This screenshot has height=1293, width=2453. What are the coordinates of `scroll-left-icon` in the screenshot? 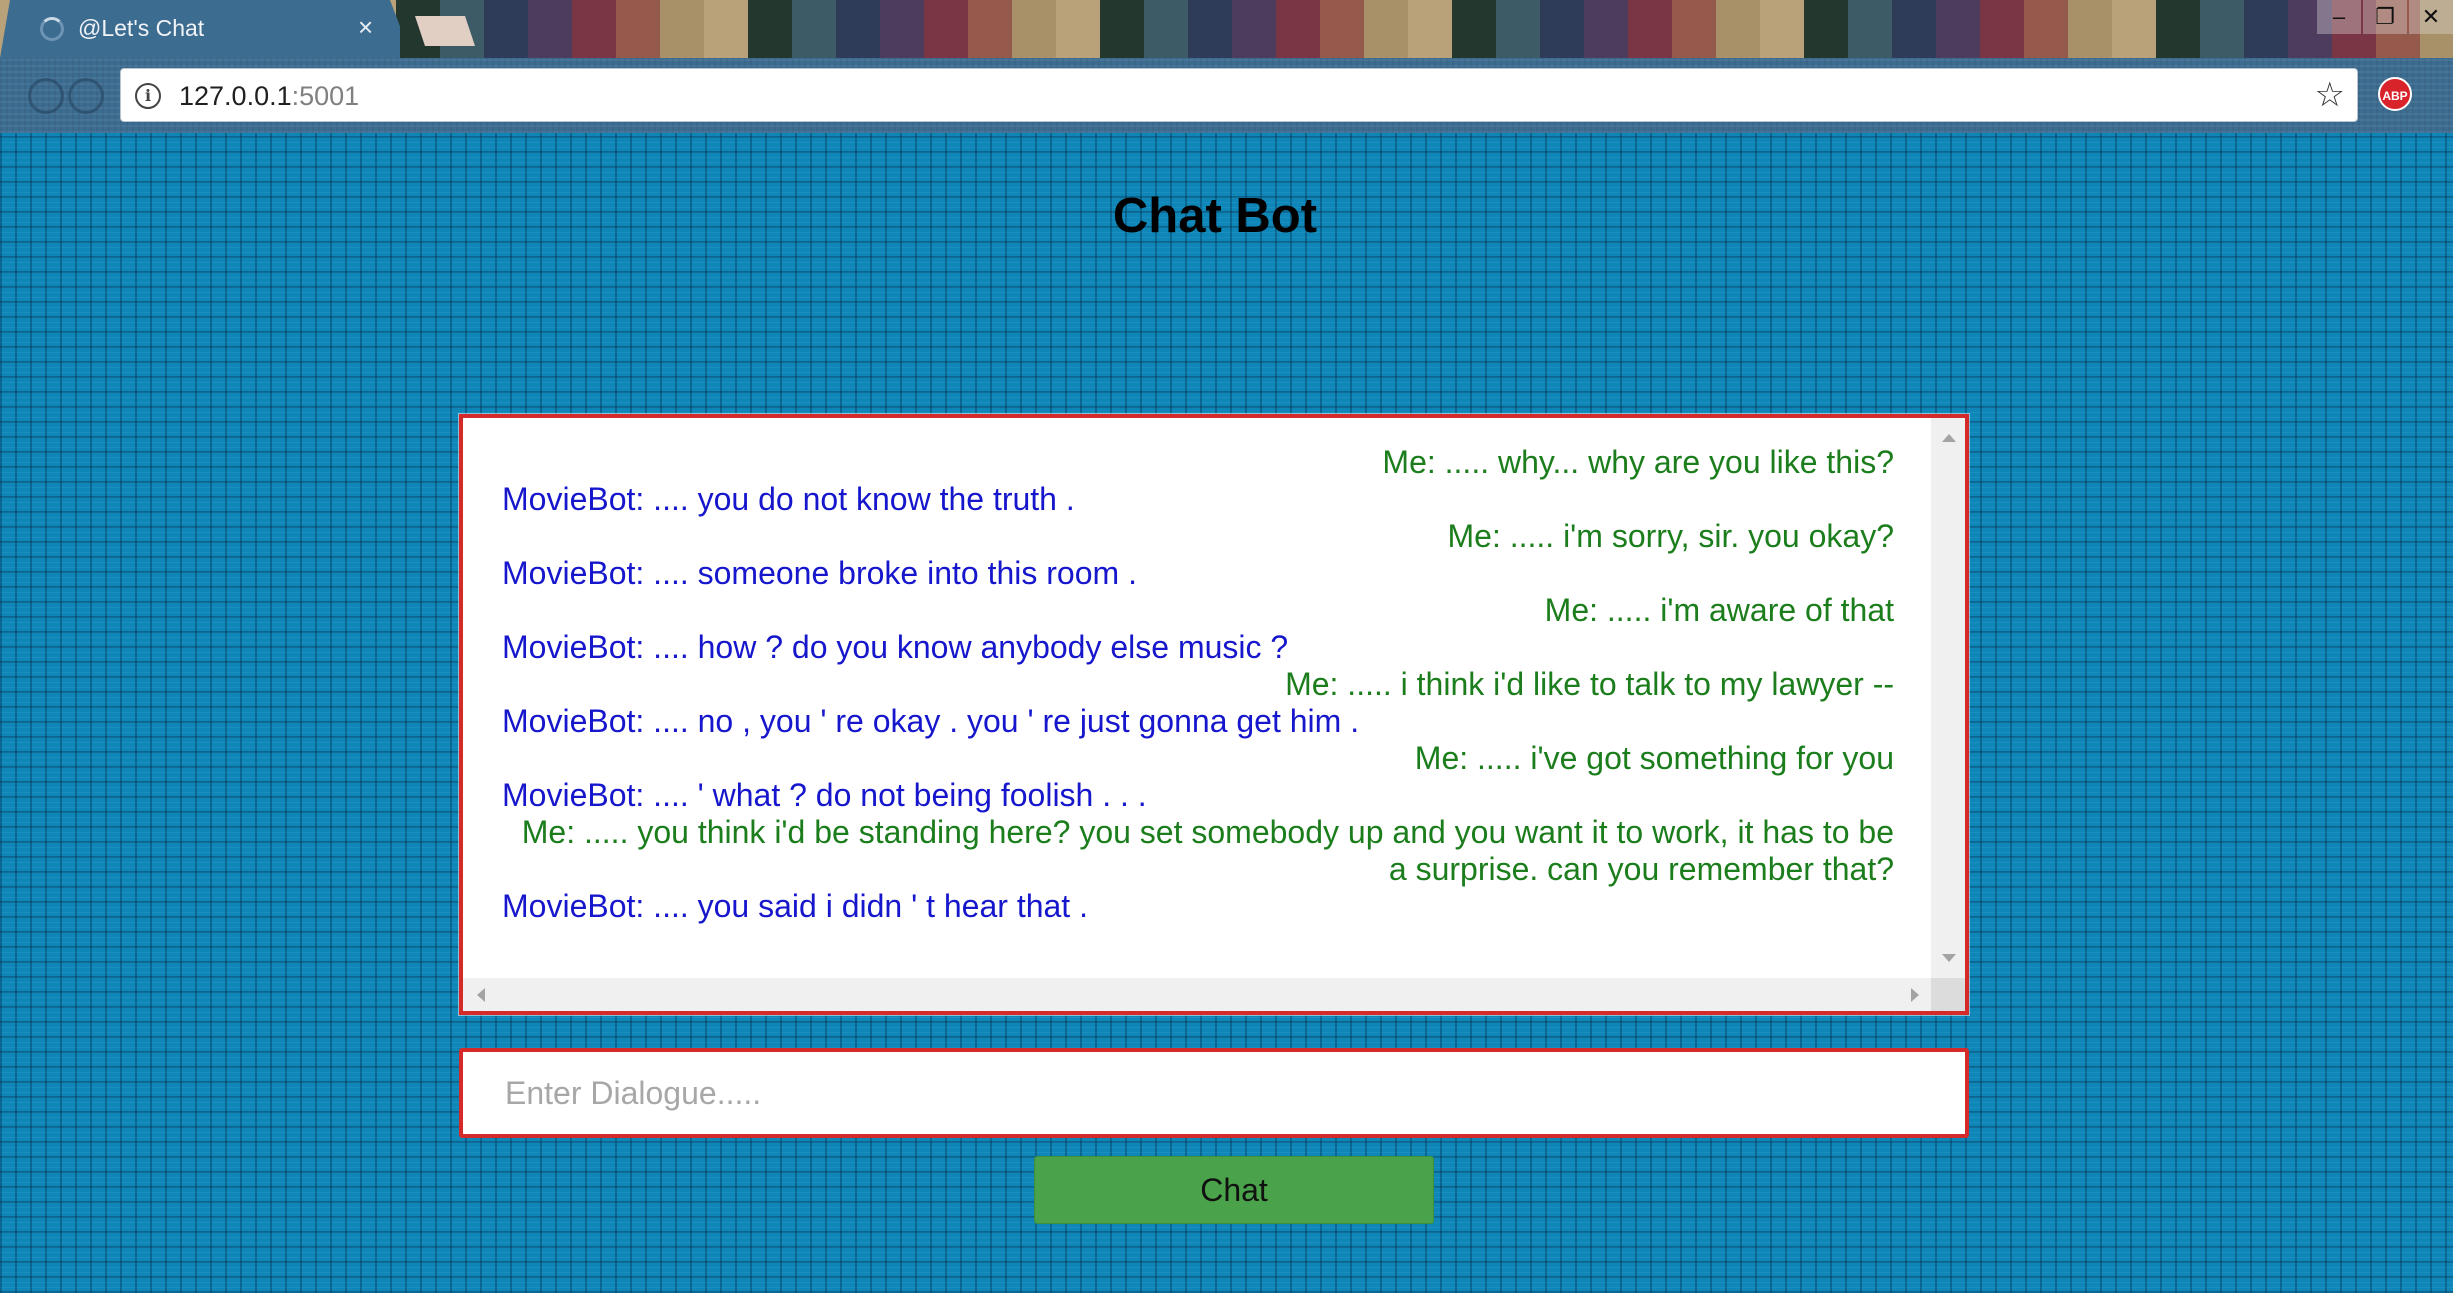 It's located at (481, 995).